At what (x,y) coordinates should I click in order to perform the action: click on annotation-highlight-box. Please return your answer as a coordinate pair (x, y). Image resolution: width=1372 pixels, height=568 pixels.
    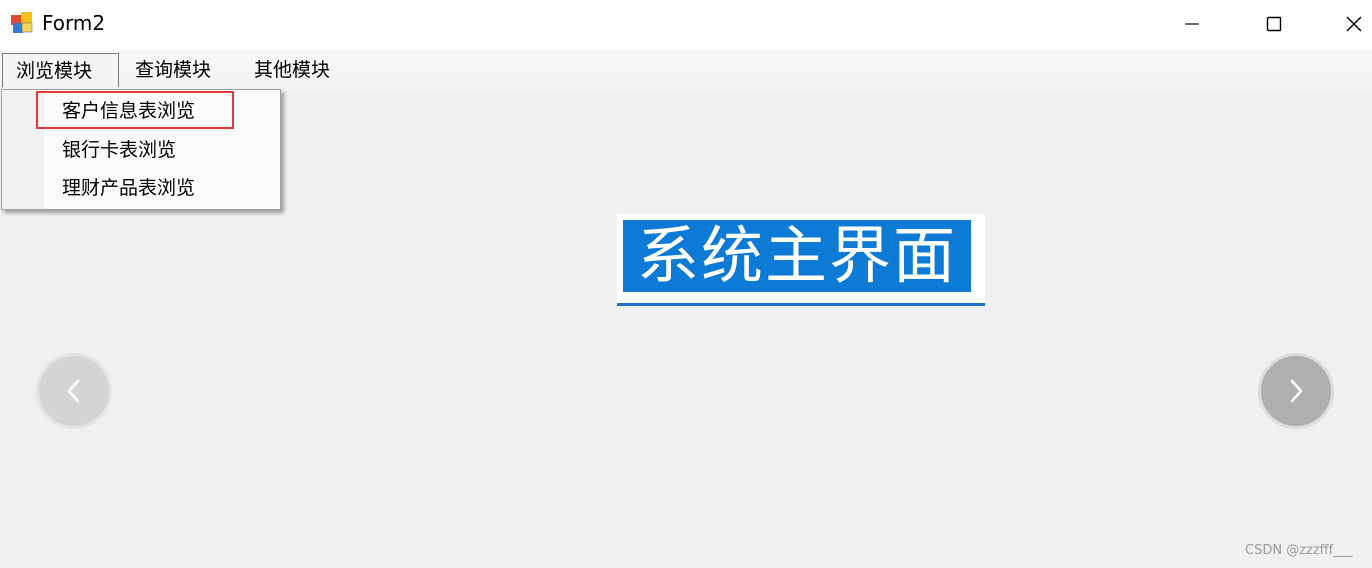
    Looking at the image, I should click on (135, 110).